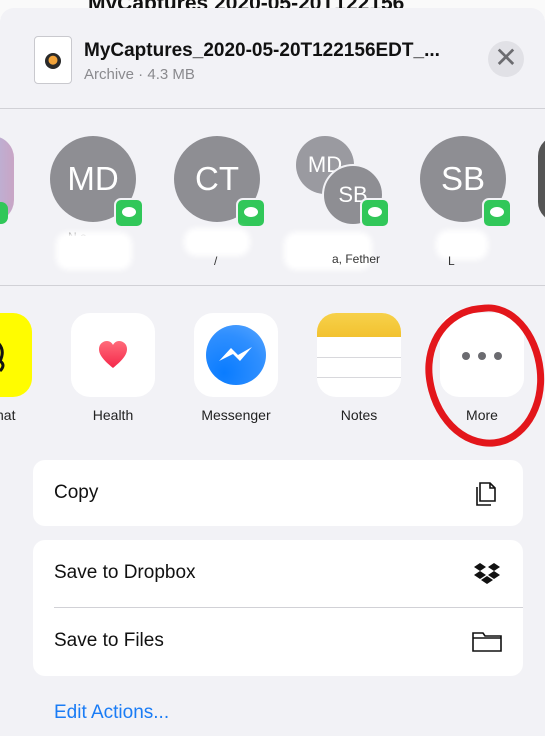  What do you see at coordinates (76, 492) in the screenshot?
I see `action-label: Copy` at bounding box center [76, 492].